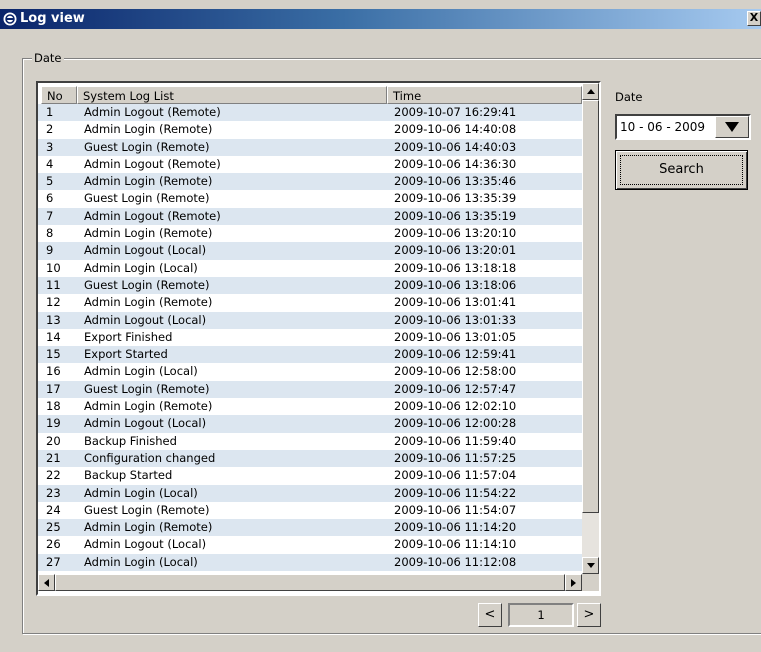 This screenshot has width=761, height=652. What do you see at coordinates (50, 198) in the screenshot?
I see `cell-no: 6` at bounding box center [50, 198].